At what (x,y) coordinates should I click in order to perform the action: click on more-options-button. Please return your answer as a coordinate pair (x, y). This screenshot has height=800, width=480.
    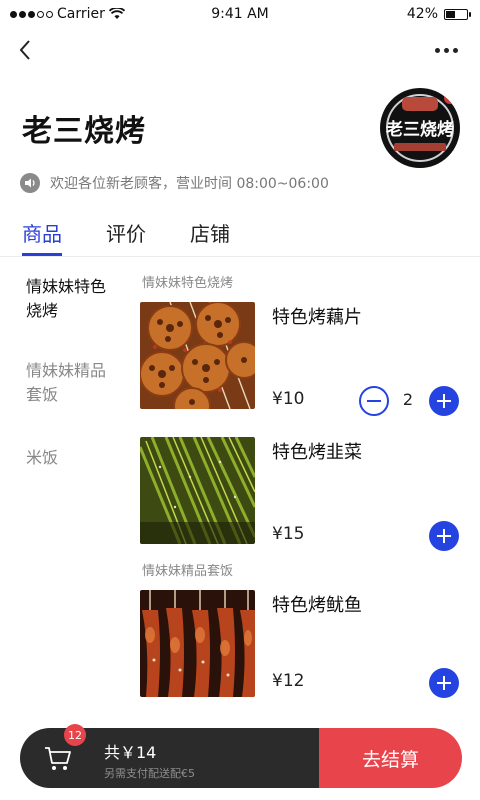
    Looking at the image, I should click on (446, 50).